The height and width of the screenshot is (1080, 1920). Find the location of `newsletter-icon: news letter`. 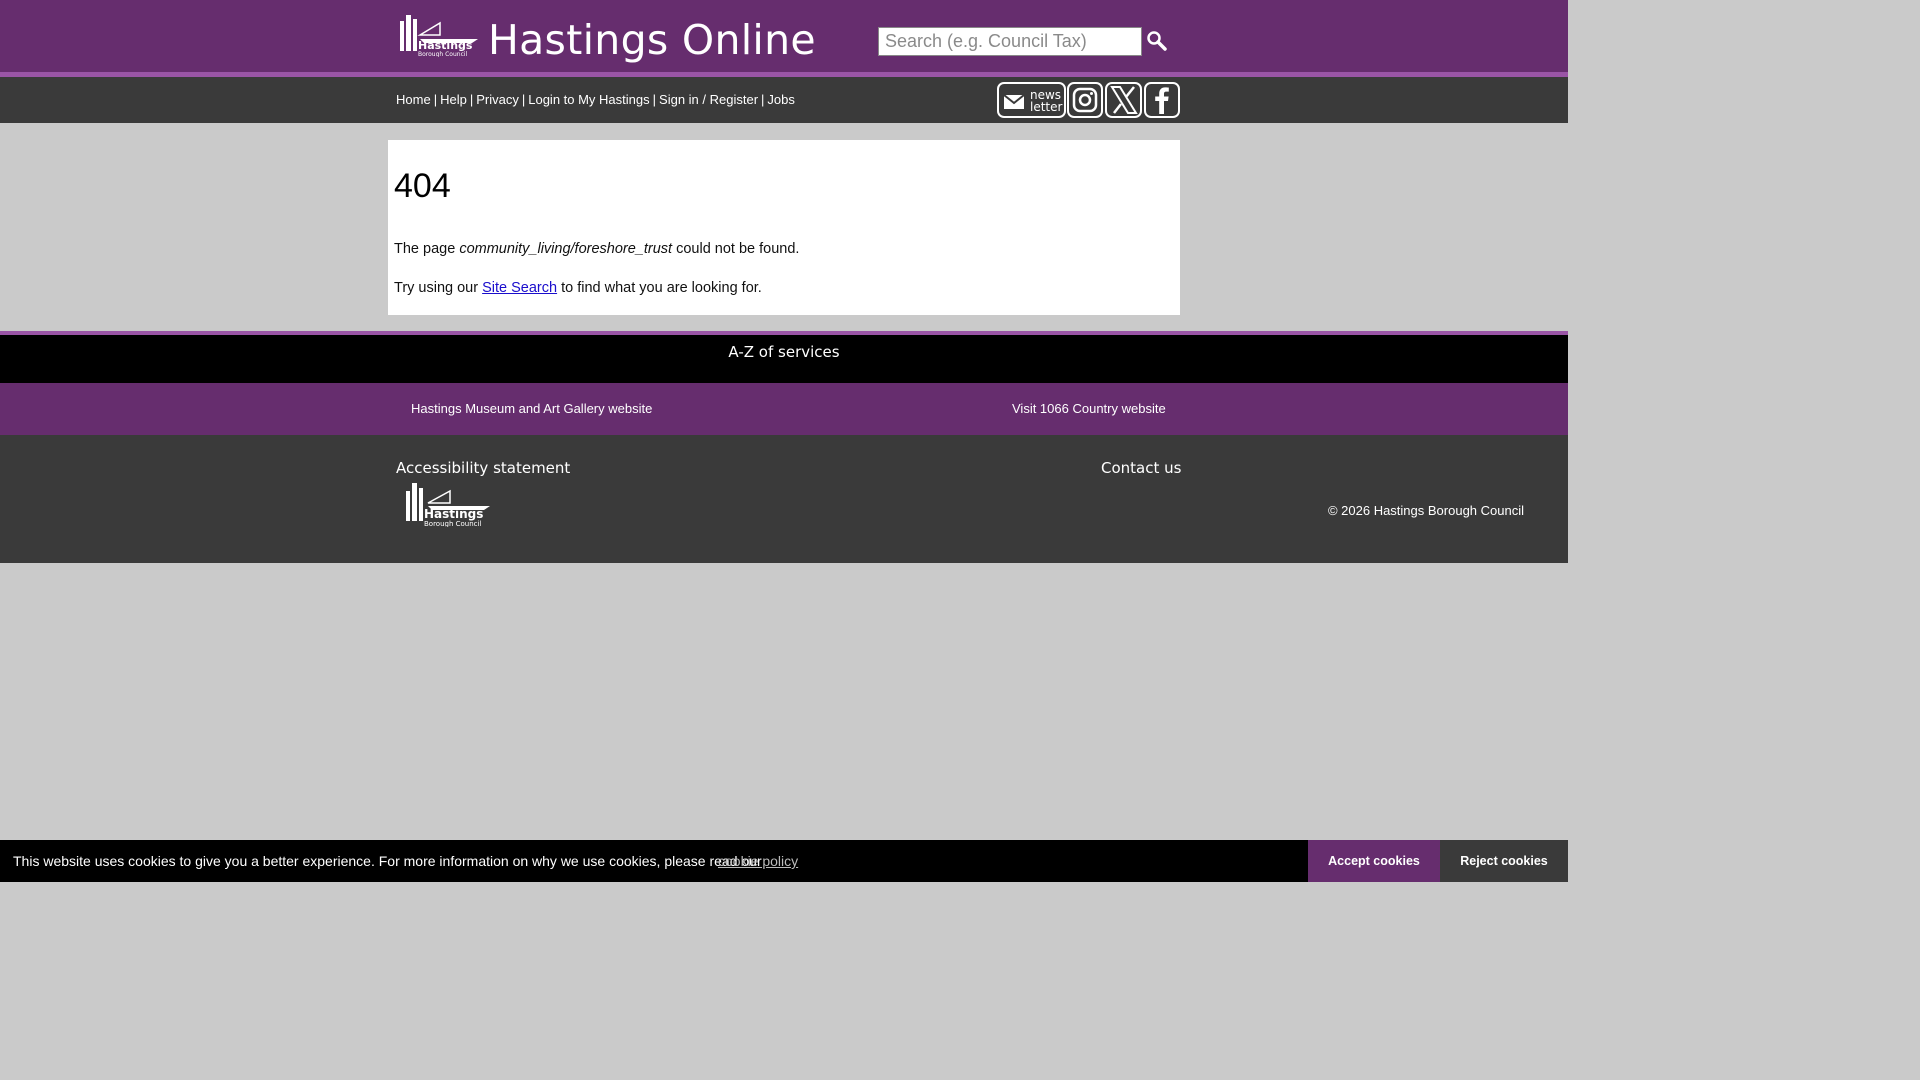

newsletter-icon: news letter is located at coordinates (1033, 101).